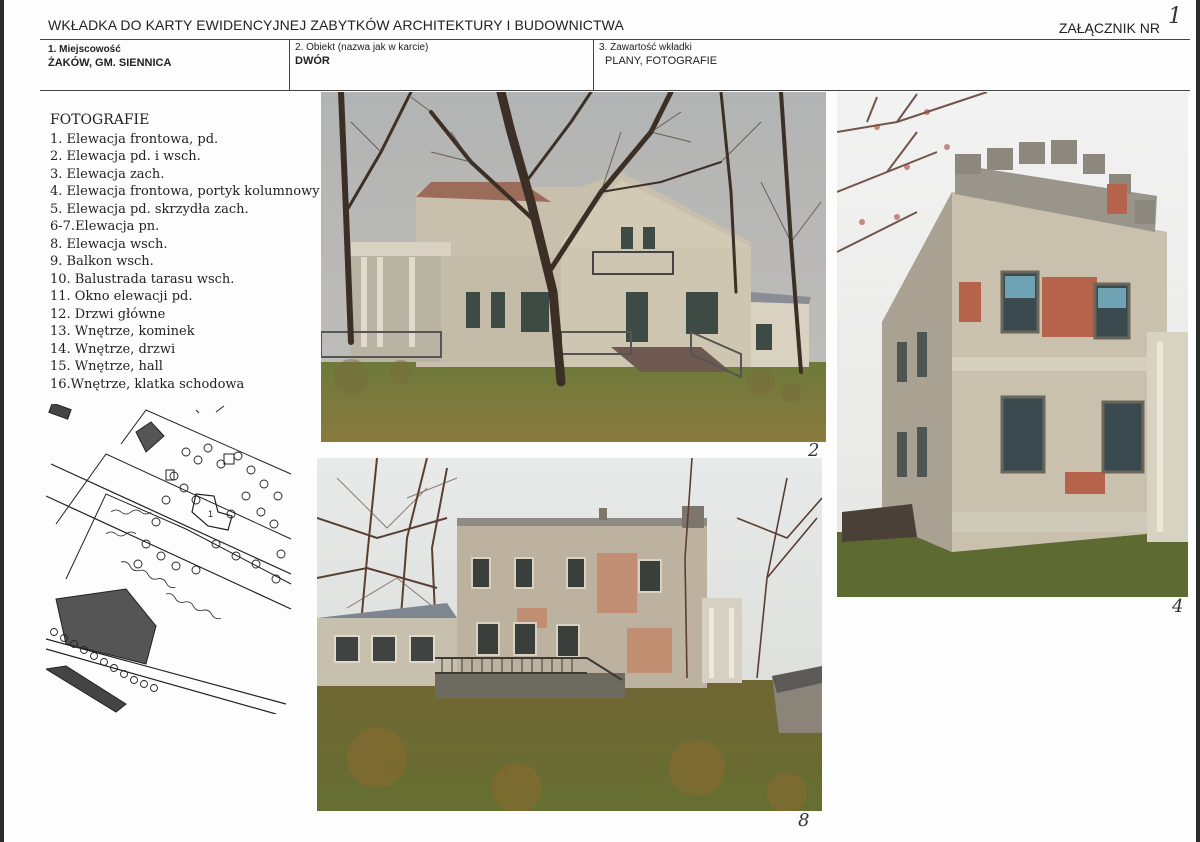 The width and height of the screenshot is (1200, 842). What do you see at coordinates (113, 349) in the screenshot?
I see `photo-list-item: 14. Wnętrze, drzwi` at bounding box center [113, 349].